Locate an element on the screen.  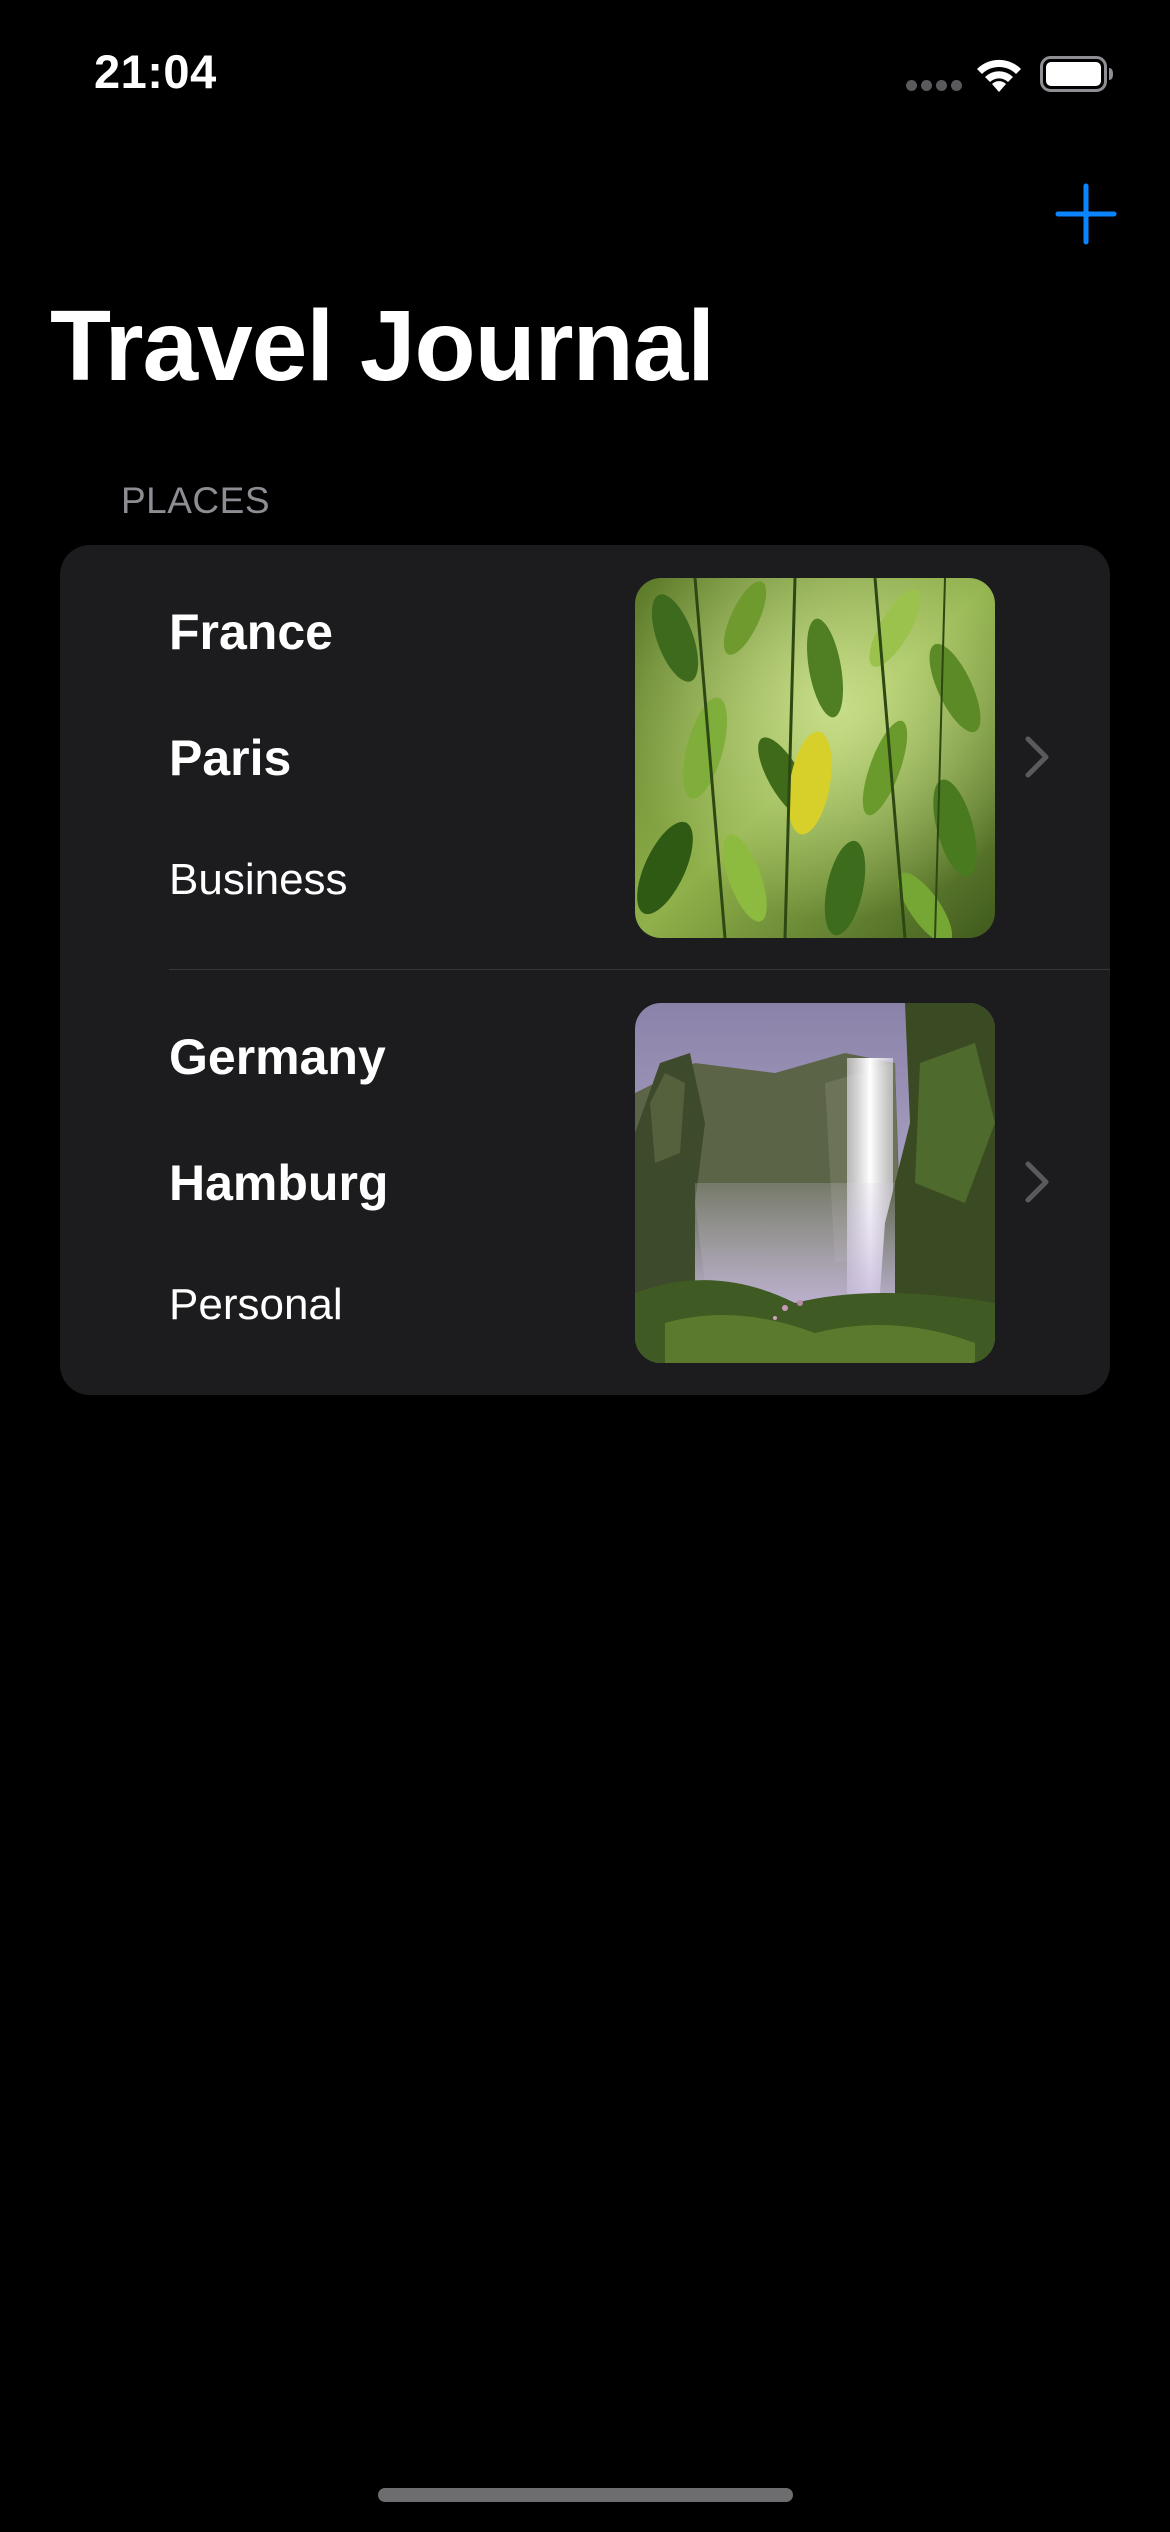
leaves-photo is located at coordinates (815, 758).